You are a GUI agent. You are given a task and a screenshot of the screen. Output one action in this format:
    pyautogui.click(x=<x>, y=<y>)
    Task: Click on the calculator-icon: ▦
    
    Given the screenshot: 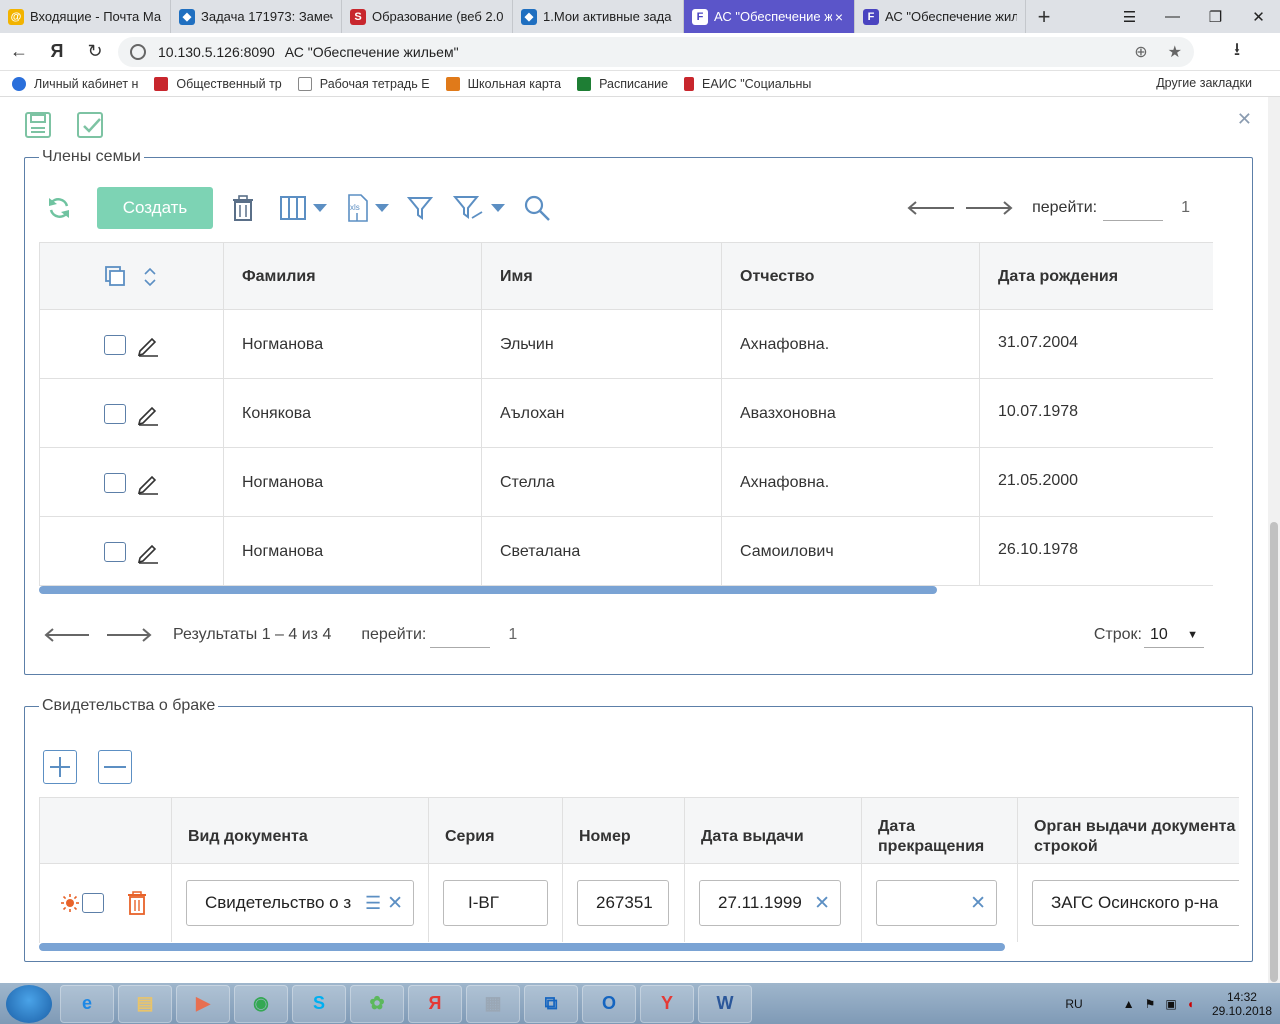 What is the action you would take?
    pyautogui.click(x=493, y=1003)
    